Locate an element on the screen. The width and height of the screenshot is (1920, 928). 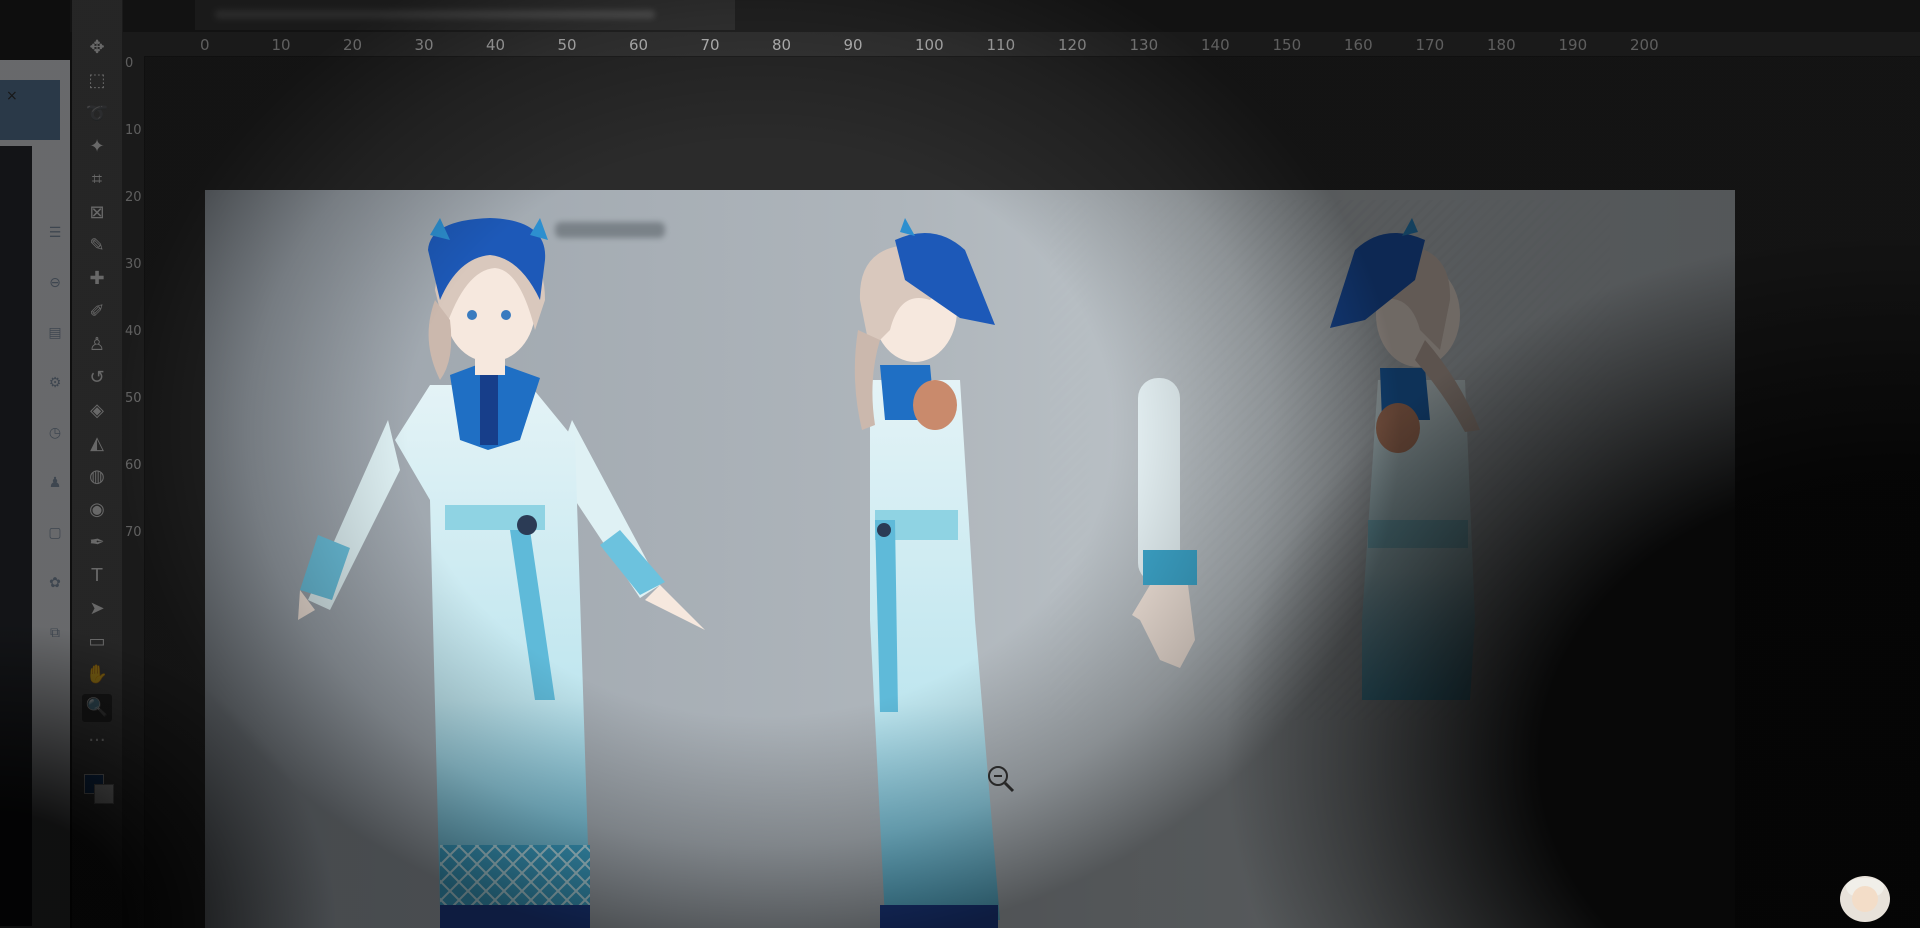
zoom-out-cursor is located at coordinates (1001, 779).